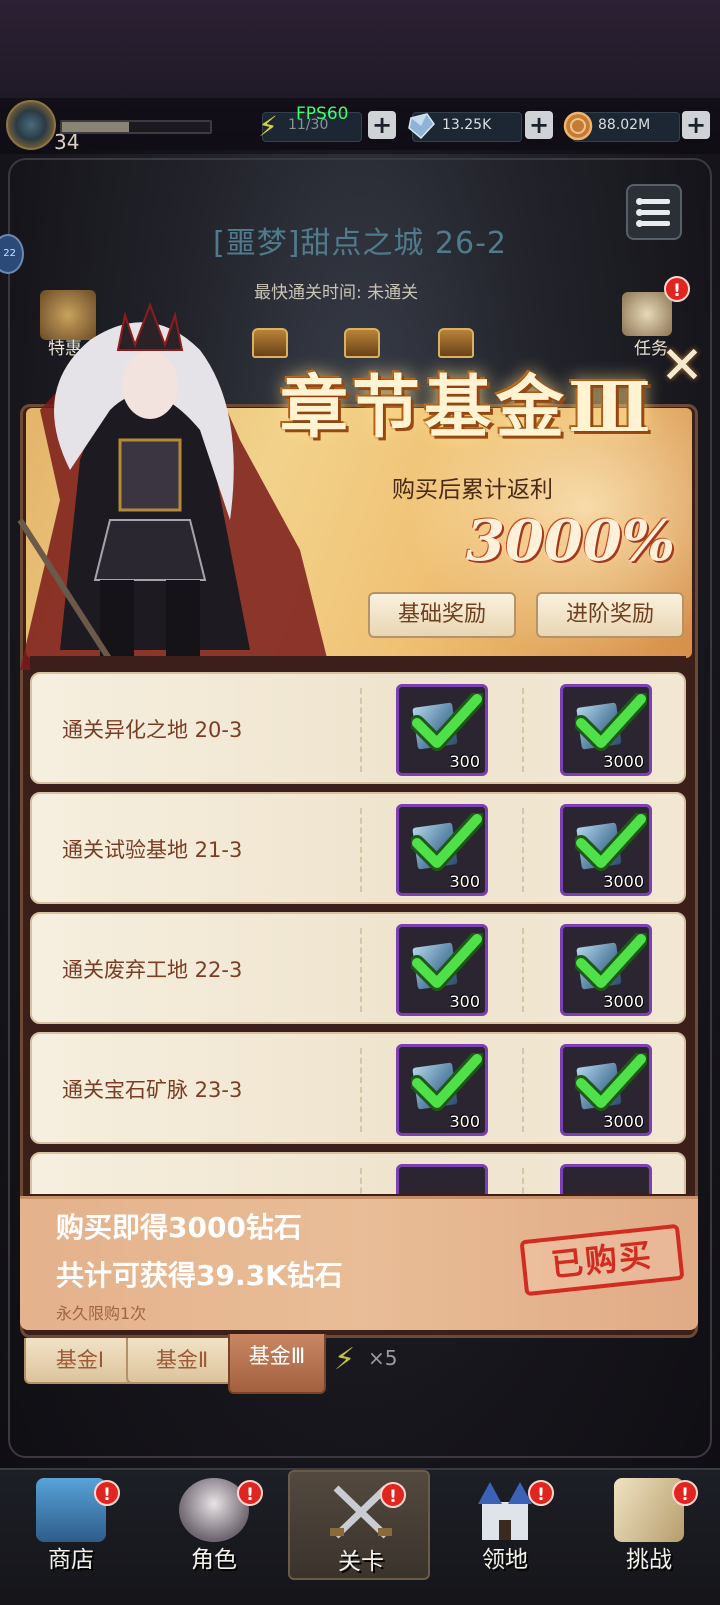 This screenshot has height=1605, width=720. Describe the element at coordinates (382, 125) in the screenshot. I see `add-energy-button: +` at that location.